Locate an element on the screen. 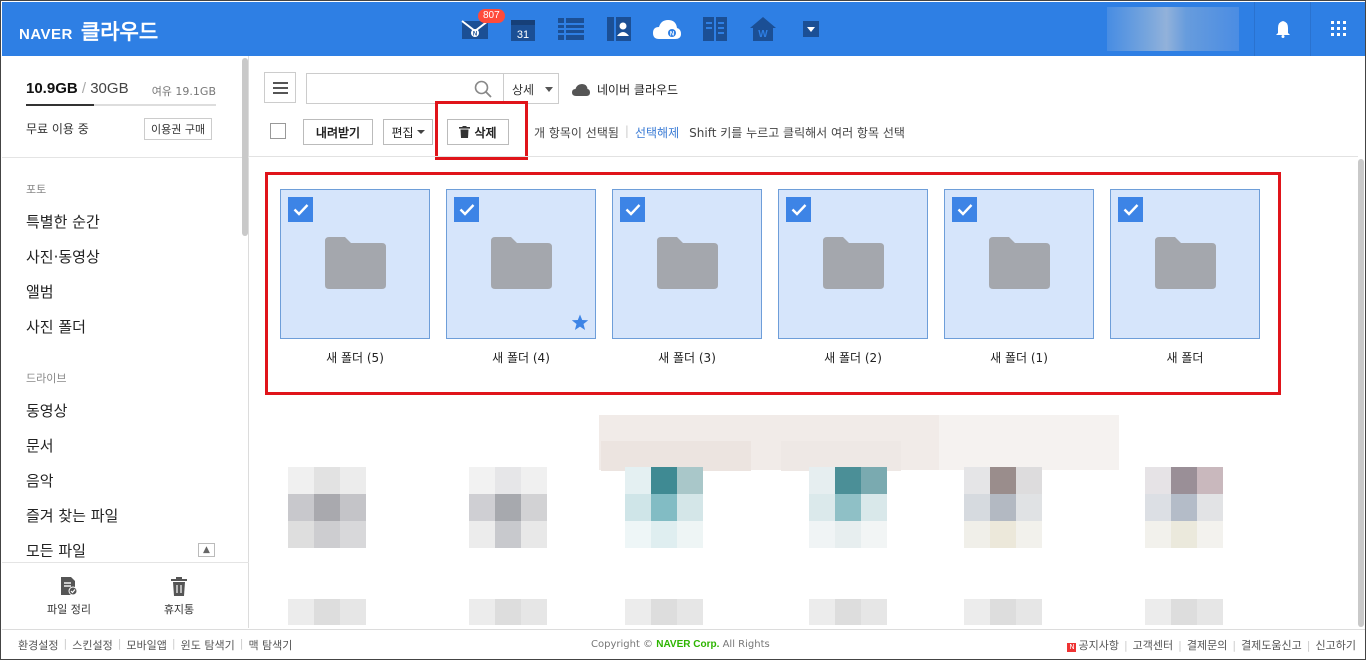 This screenshot has width=1366, height=660. trash-button: 휴지통 is located at coordinates (179, 596).